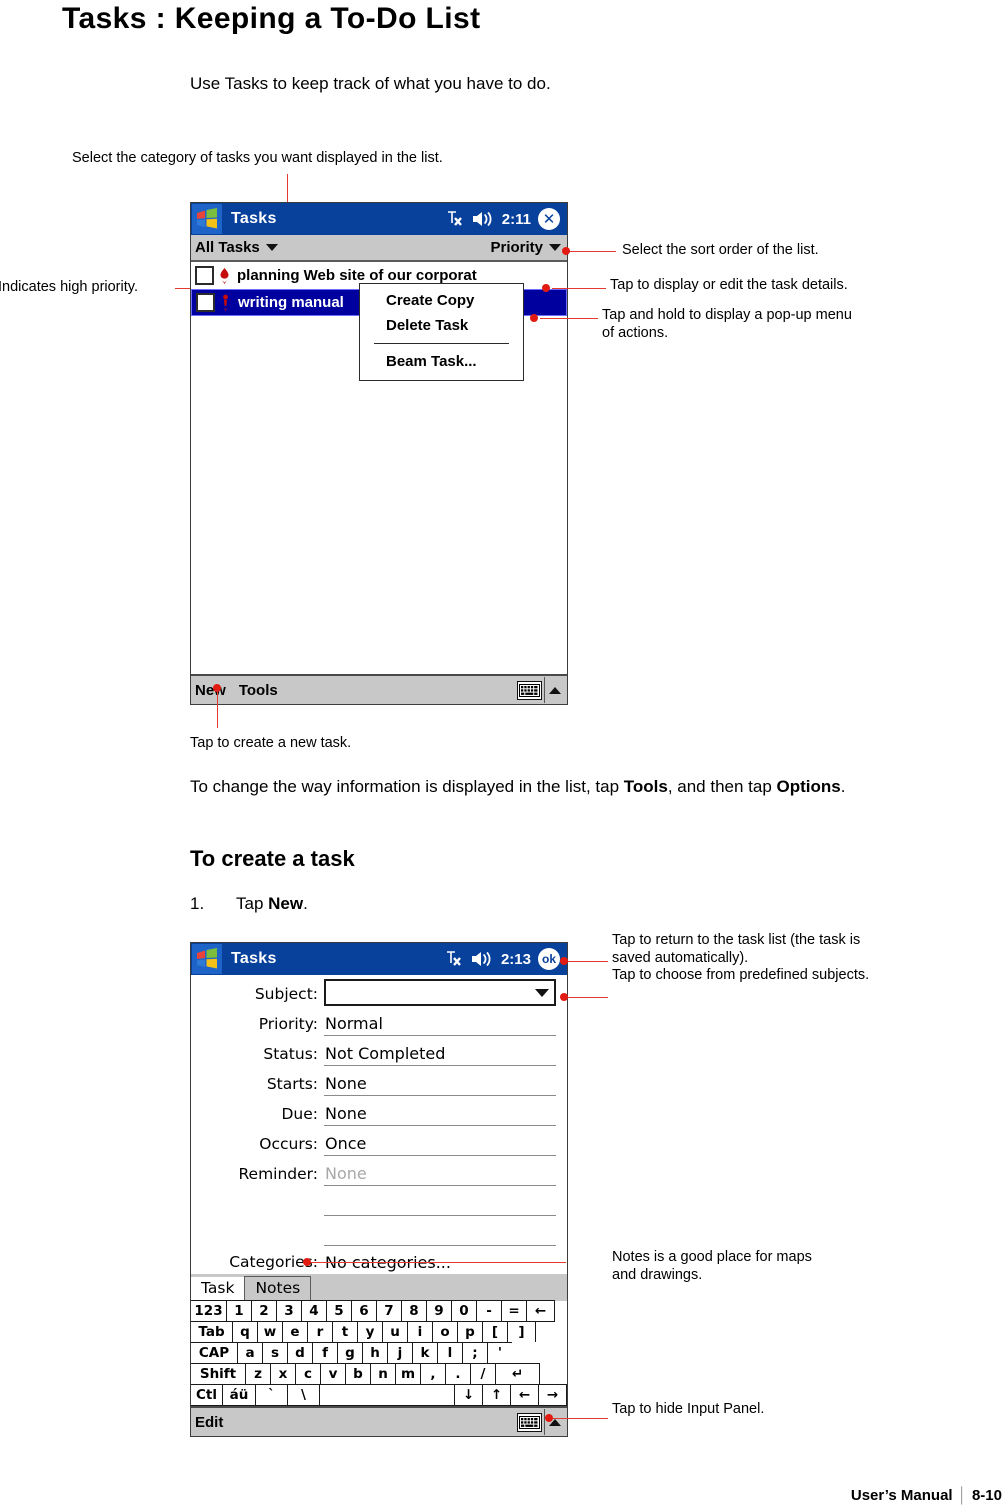 The height and width of the screenshot is (1506, 1008). Describe the element at coordinates (470, 1332) in the screenshot. I see `key-p: p` at that location.